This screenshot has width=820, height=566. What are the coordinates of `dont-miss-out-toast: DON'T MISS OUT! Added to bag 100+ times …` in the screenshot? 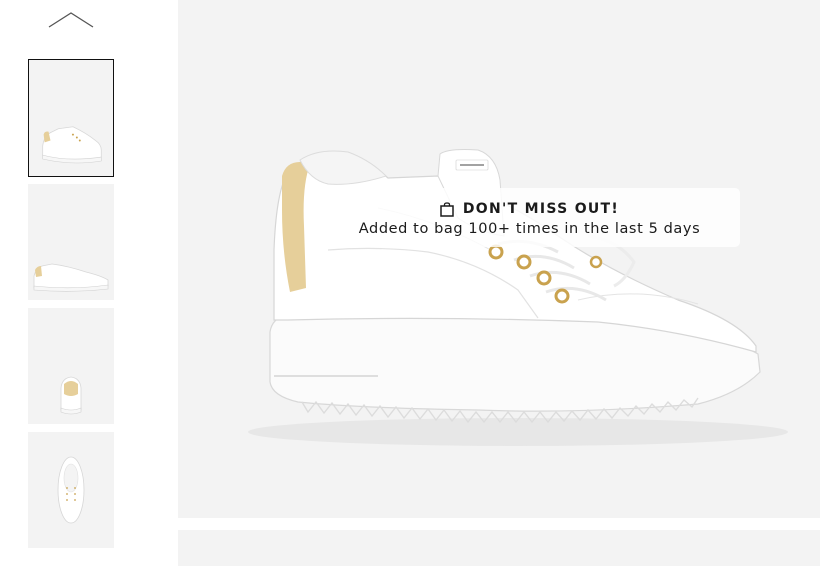 It's located at (529, 217).